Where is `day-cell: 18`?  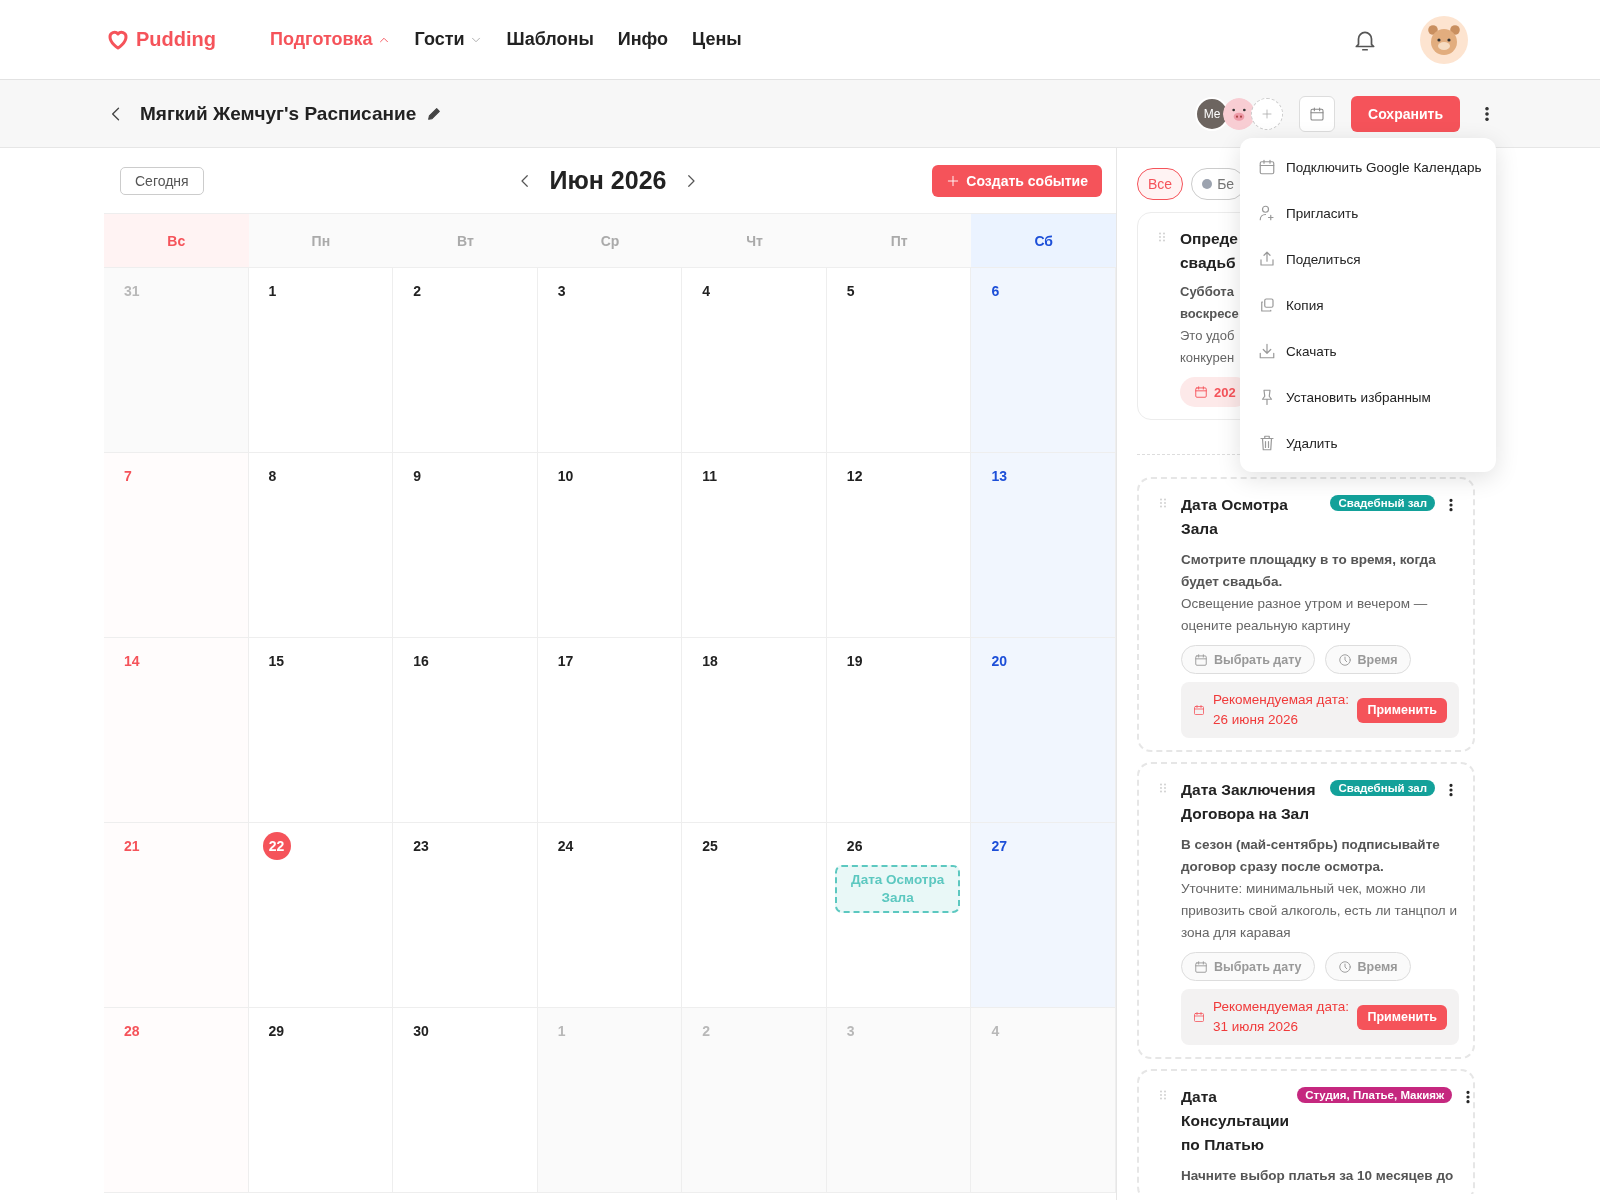
day-cell: 18 is located at coordinates (754, 730).